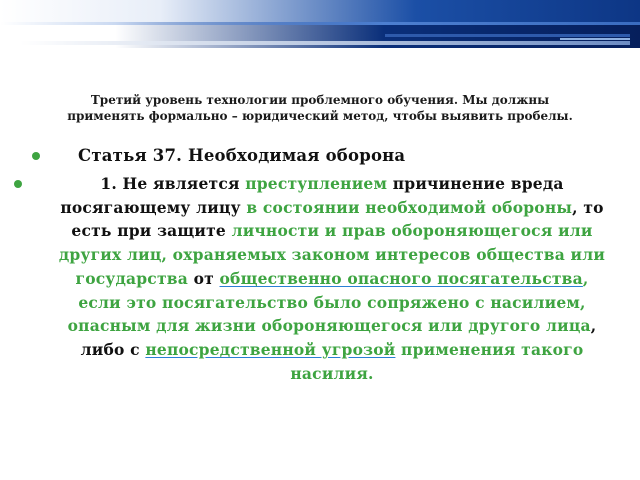 This screenshot has height=480, width=640. What do you see at coordinates (270, 349) in the screenshot?
I see `hyperlink-term: непосредственной угрозой` at bounding box center [270, 349].